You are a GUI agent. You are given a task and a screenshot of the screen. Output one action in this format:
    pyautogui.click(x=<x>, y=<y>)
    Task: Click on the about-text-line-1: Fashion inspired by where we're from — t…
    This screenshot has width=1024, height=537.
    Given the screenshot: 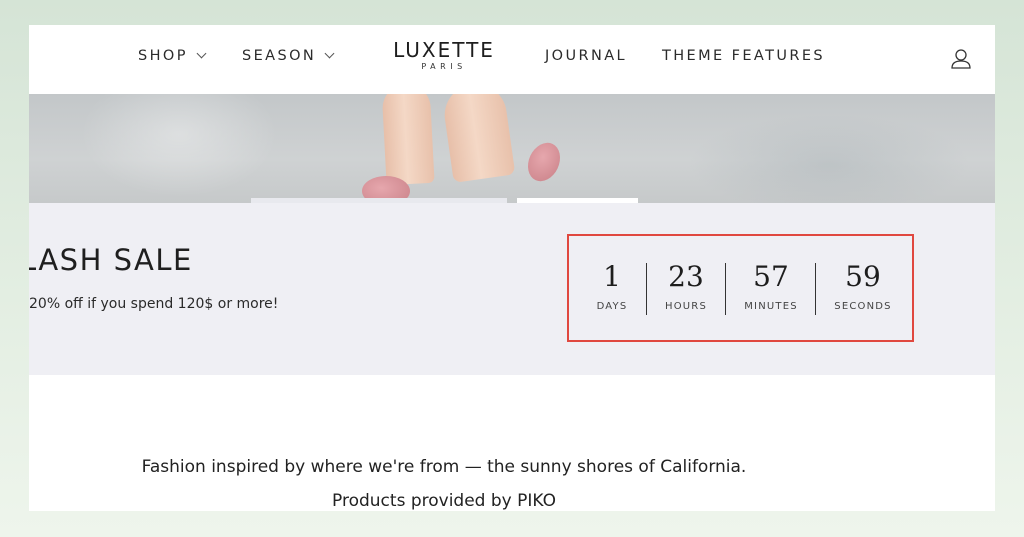 What is the action you would take?
    pyautogui.click(x=444, y=467)
    